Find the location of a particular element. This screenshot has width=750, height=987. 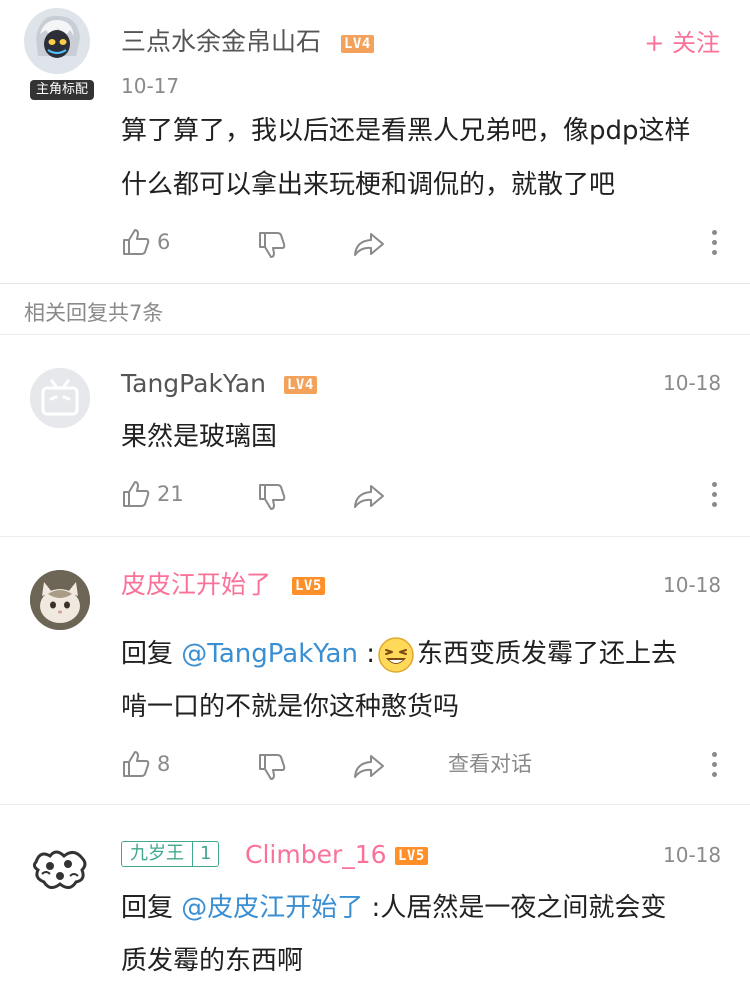

reply-like-count: 21 is located at coordinates (170, 494).